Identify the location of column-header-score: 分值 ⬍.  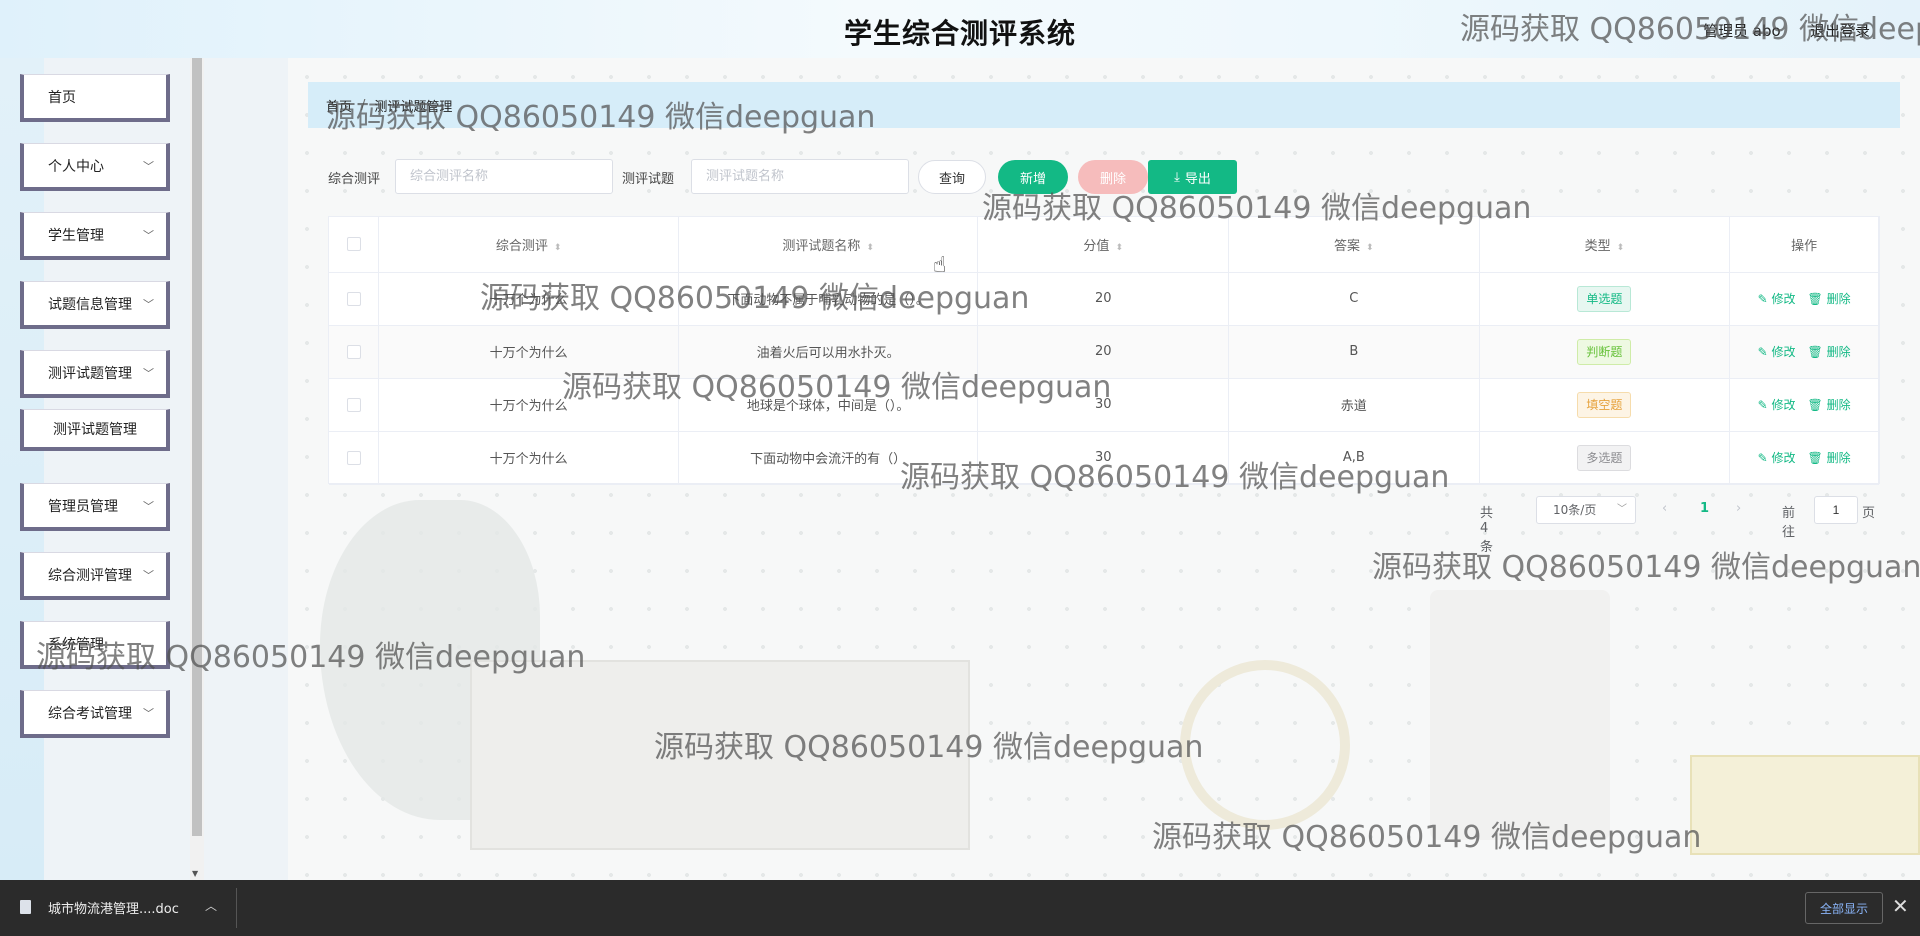
(1103, 245).